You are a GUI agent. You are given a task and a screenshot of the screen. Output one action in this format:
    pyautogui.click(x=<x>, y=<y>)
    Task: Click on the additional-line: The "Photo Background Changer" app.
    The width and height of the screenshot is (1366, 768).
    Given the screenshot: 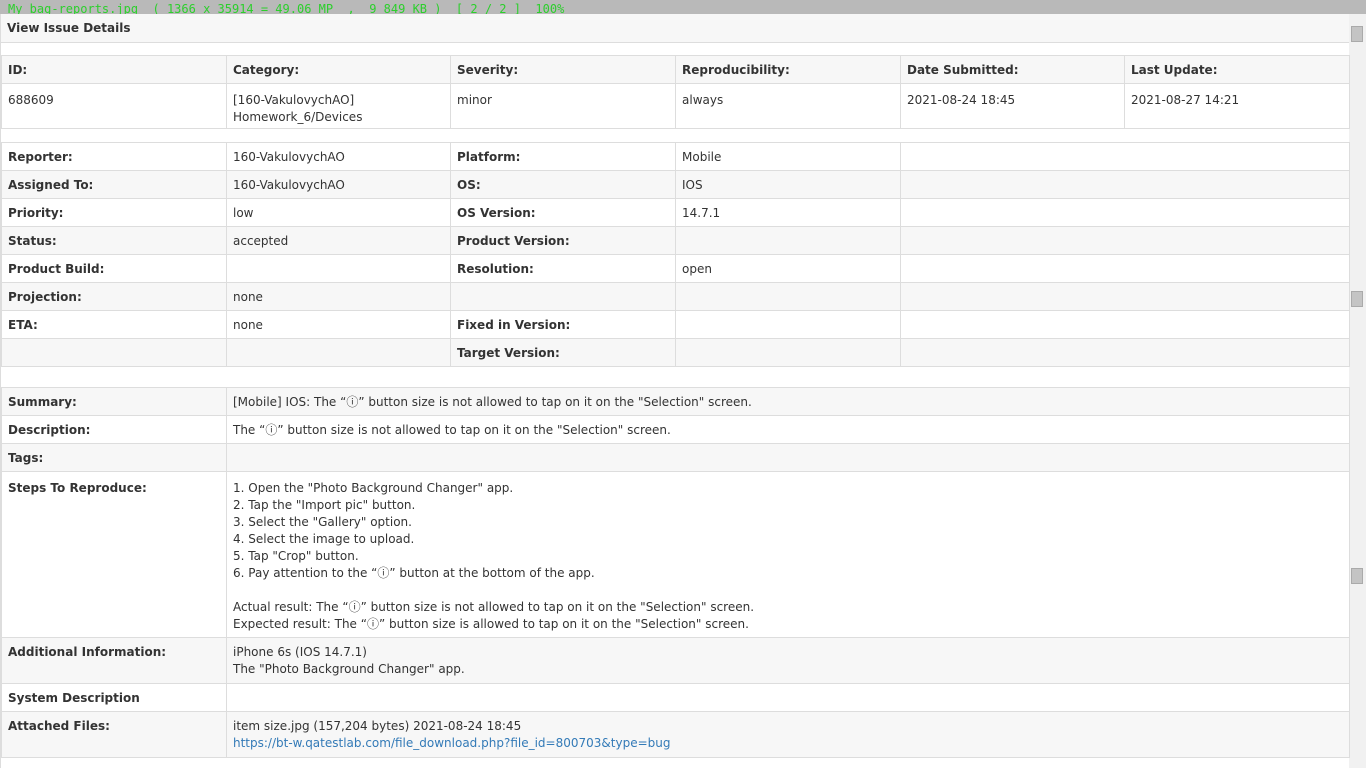 What is the action you would take?
    pyautogui.click(x=349, y=669)
    